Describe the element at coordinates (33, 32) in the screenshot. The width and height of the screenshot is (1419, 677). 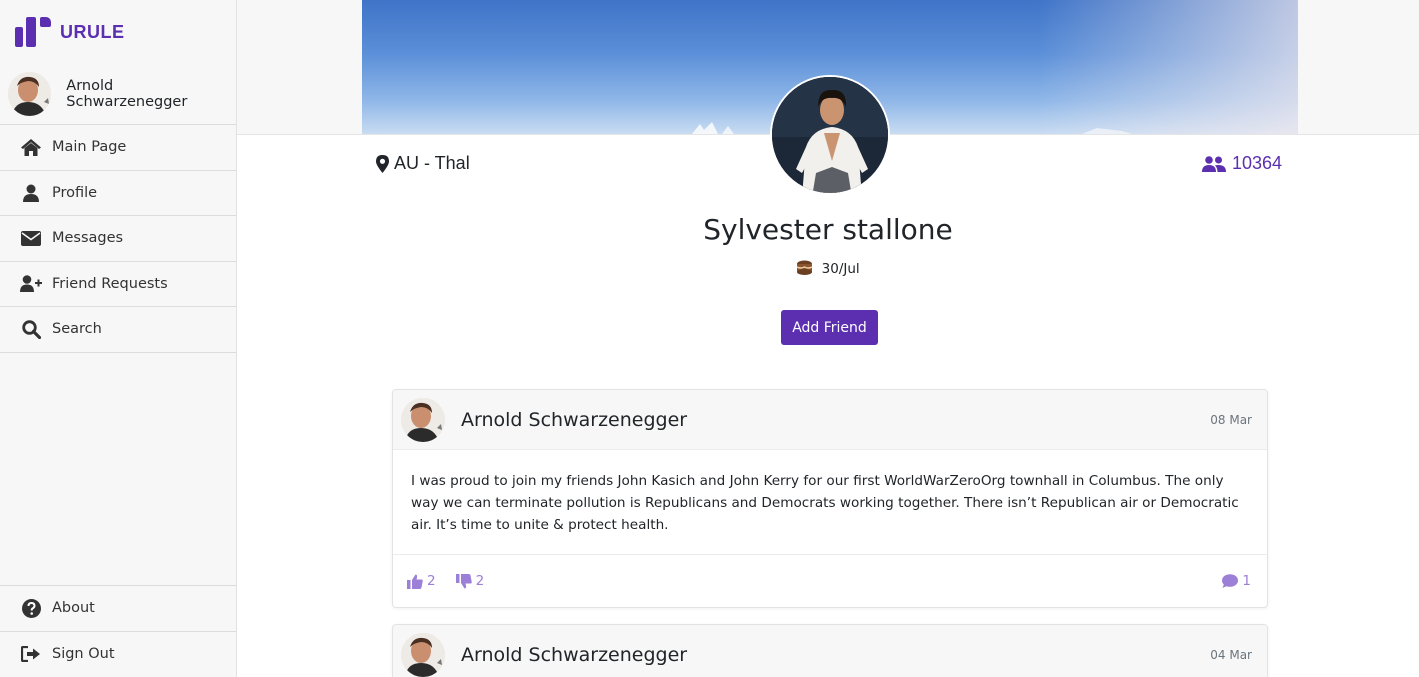
I see `urule-logo-icon` at that location.